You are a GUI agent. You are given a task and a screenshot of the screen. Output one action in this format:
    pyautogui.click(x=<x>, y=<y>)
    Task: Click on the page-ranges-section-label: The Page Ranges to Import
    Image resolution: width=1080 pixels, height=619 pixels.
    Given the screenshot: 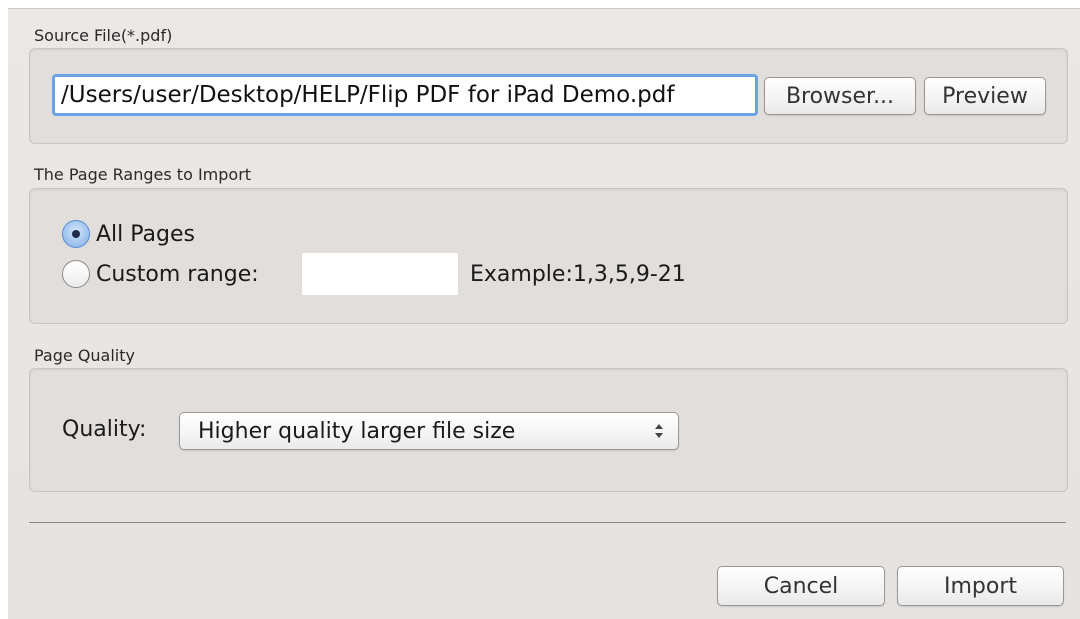 What is the action you would take?
    pyautogui.click(x=143, y=174)
    